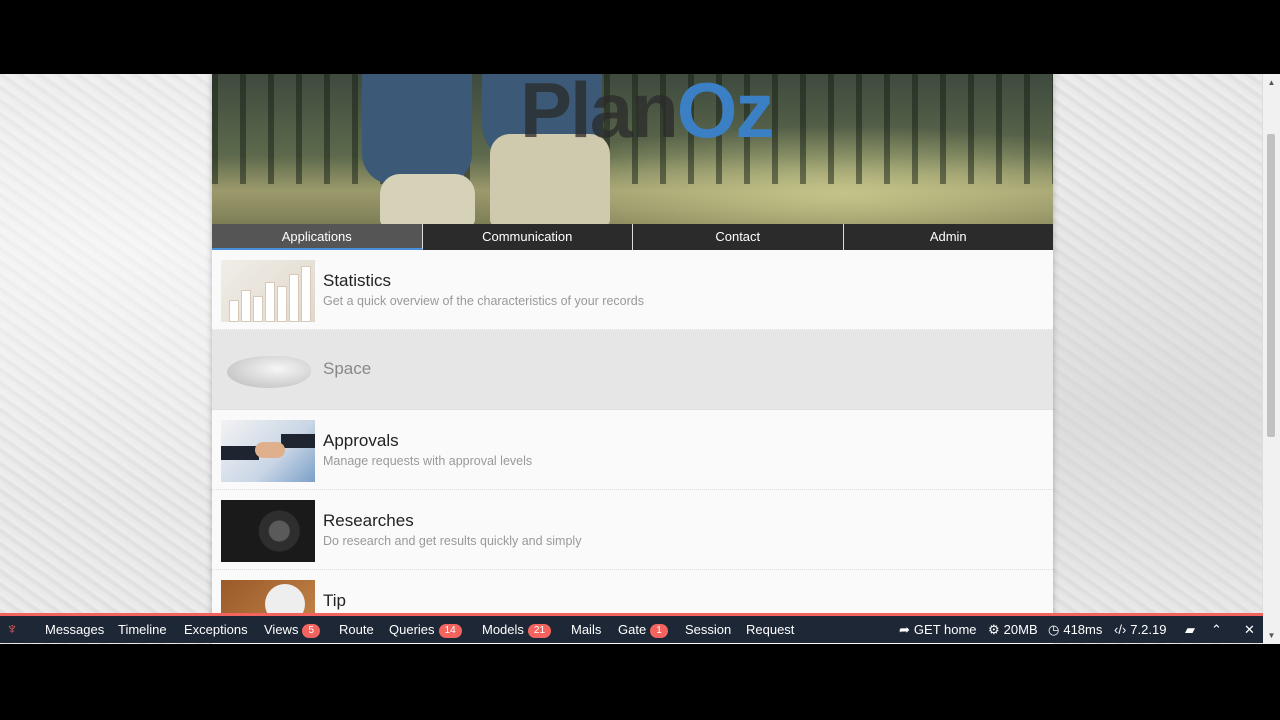 The image size is (1280, 720). I want to click on handshake-icon, so click(268, 451).